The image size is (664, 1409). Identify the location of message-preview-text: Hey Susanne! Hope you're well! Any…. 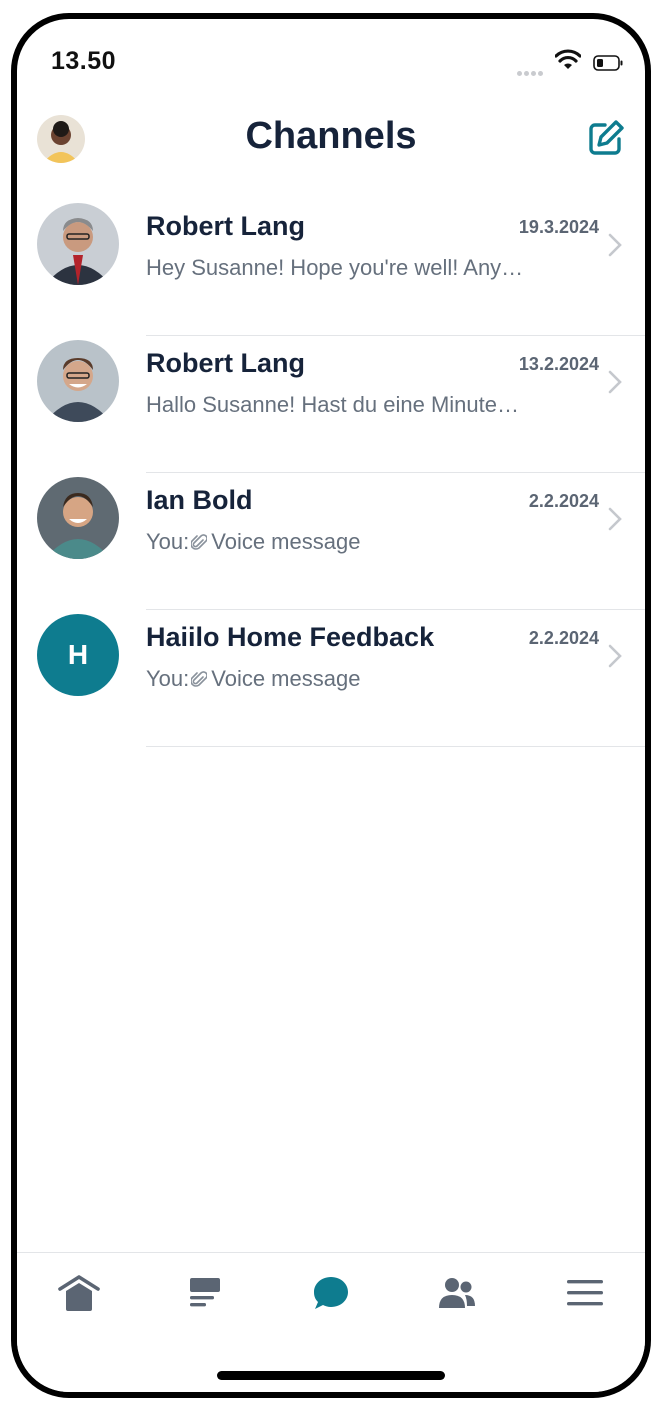
(335, 267).